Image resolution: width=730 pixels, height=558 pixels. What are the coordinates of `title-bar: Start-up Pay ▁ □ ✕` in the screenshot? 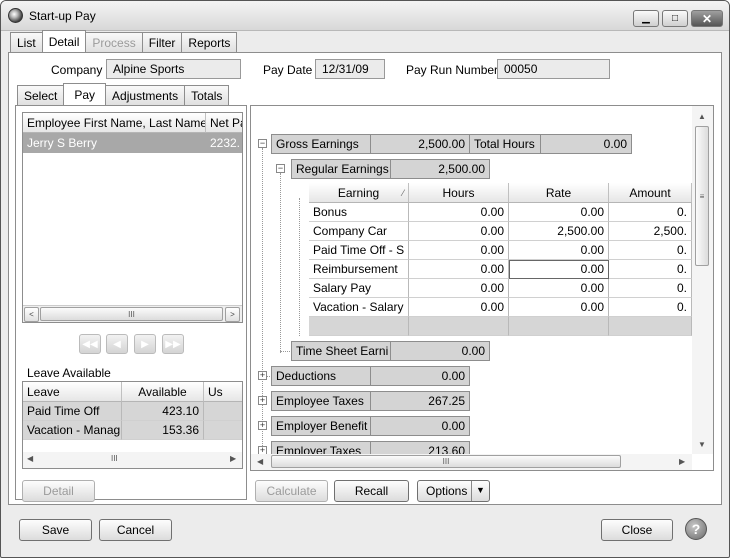 It's located at (365, 16).